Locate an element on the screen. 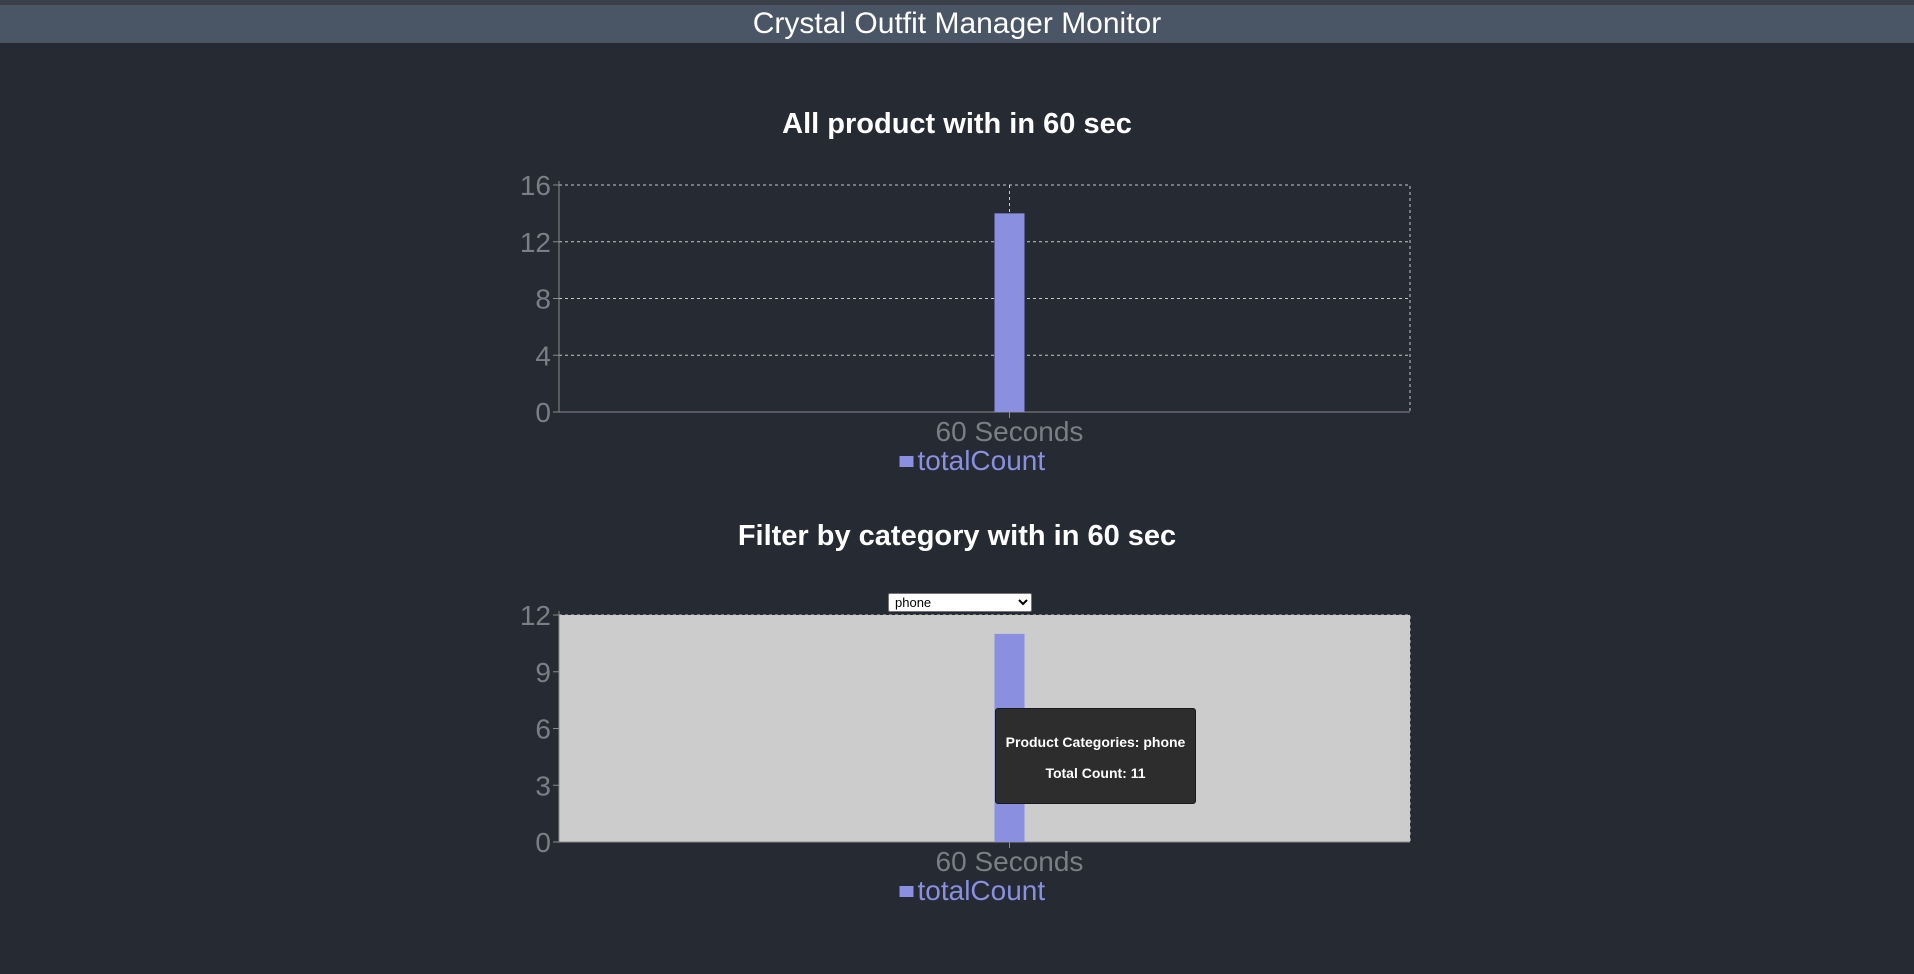 The height and width of the screenshot is (974, 1914). y-tick-label: 8 is located at coordinates (543, 299).